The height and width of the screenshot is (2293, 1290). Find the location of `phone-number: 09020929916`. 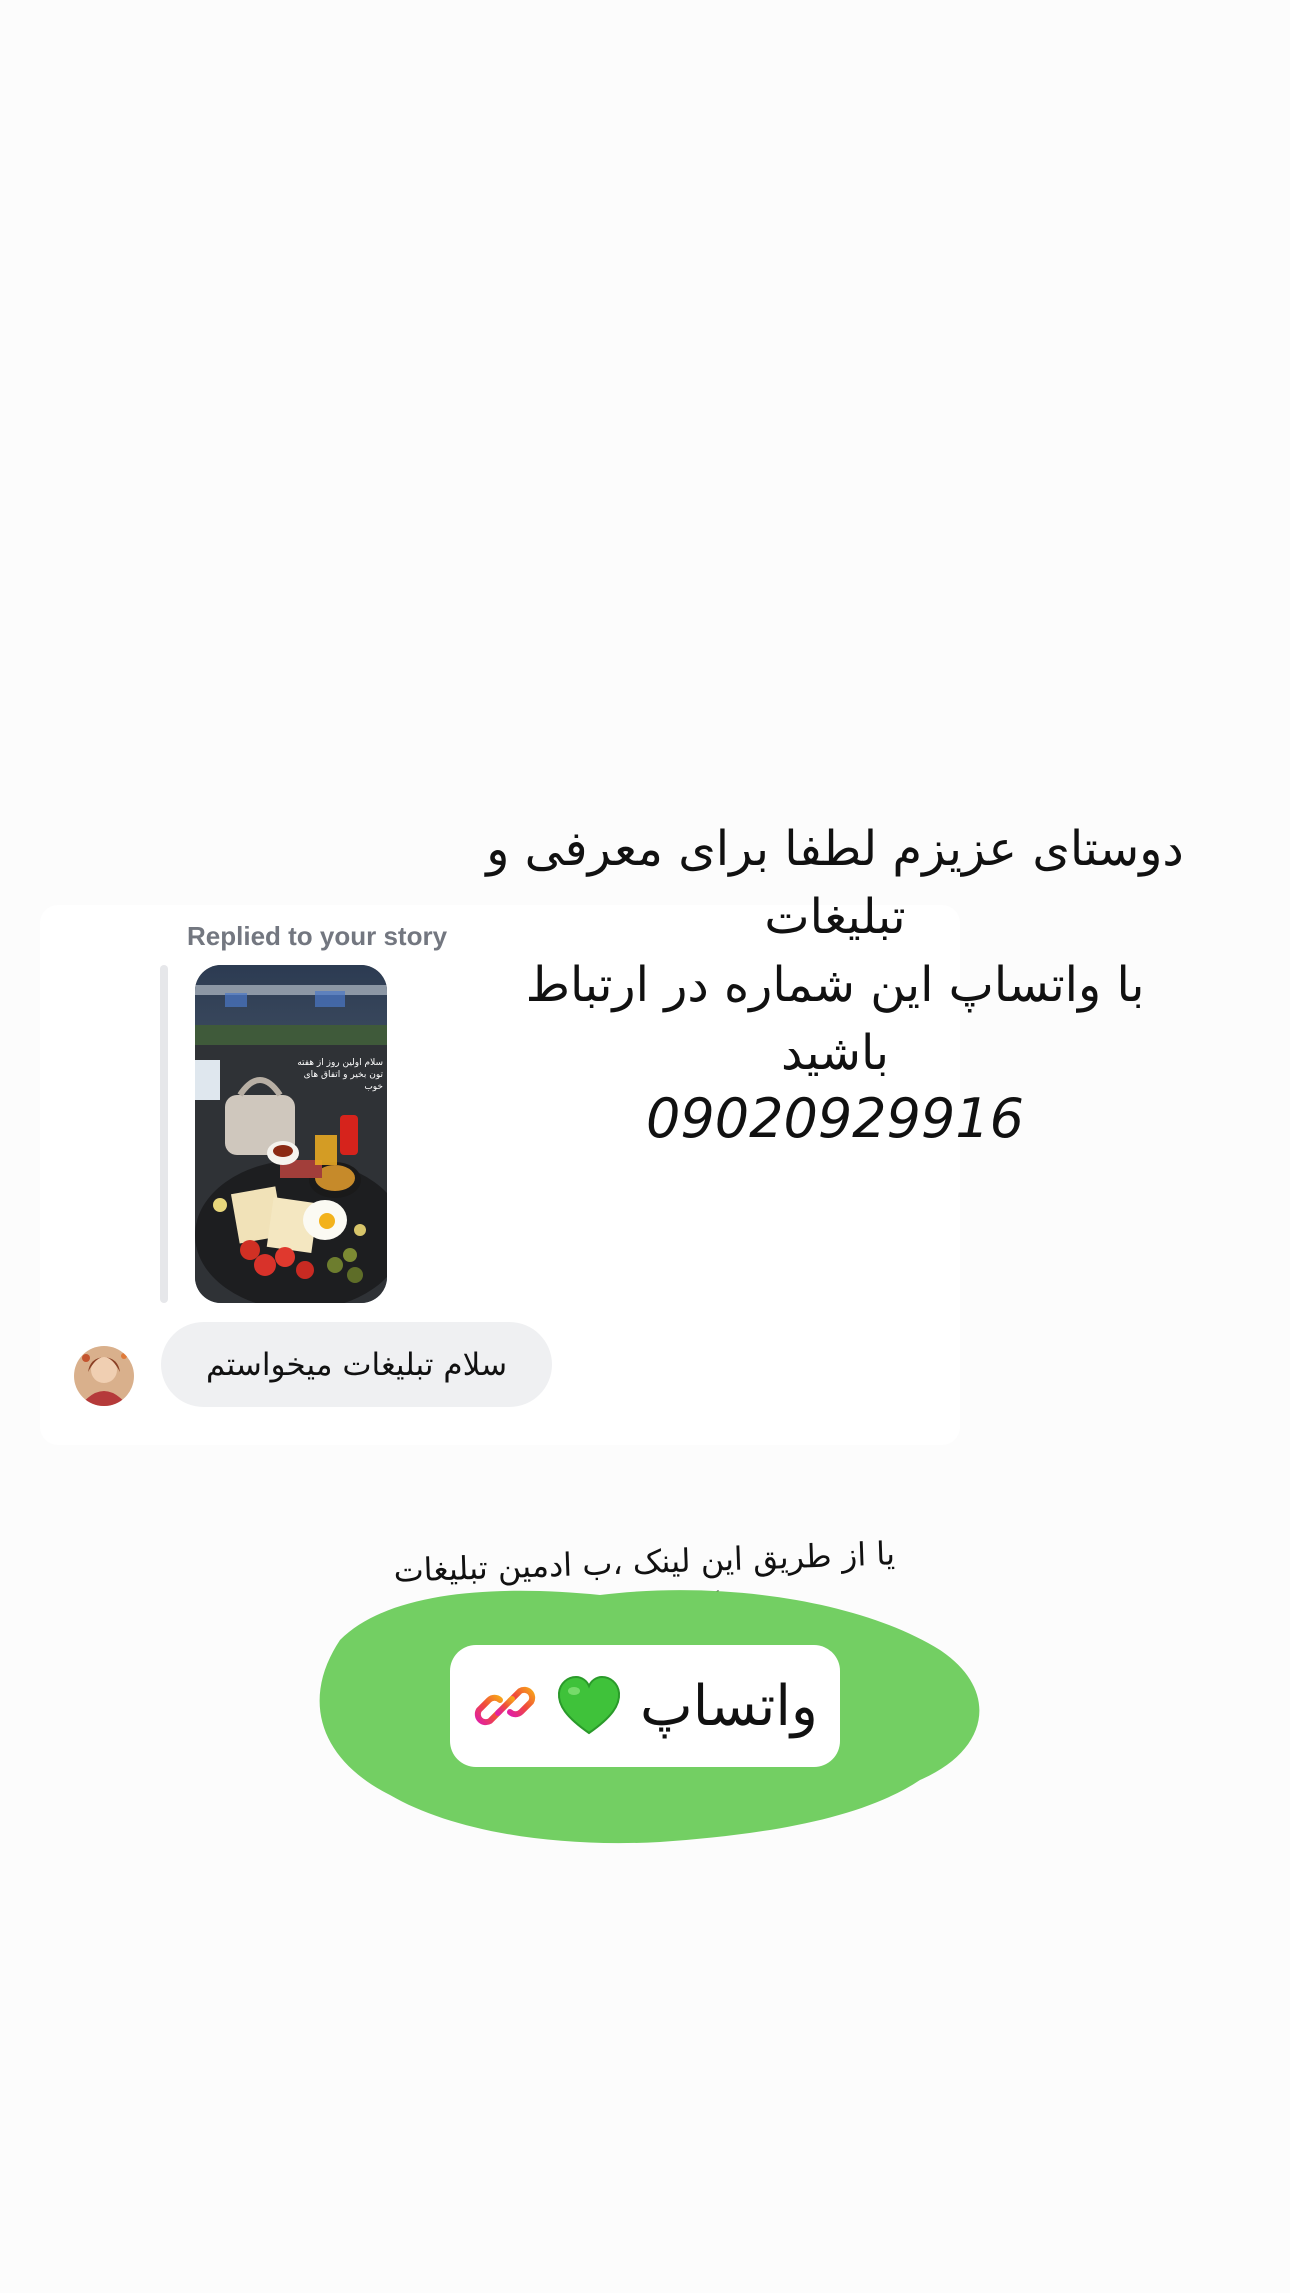

phone-number: 09020929916 is located at coordinates (835, 1118).